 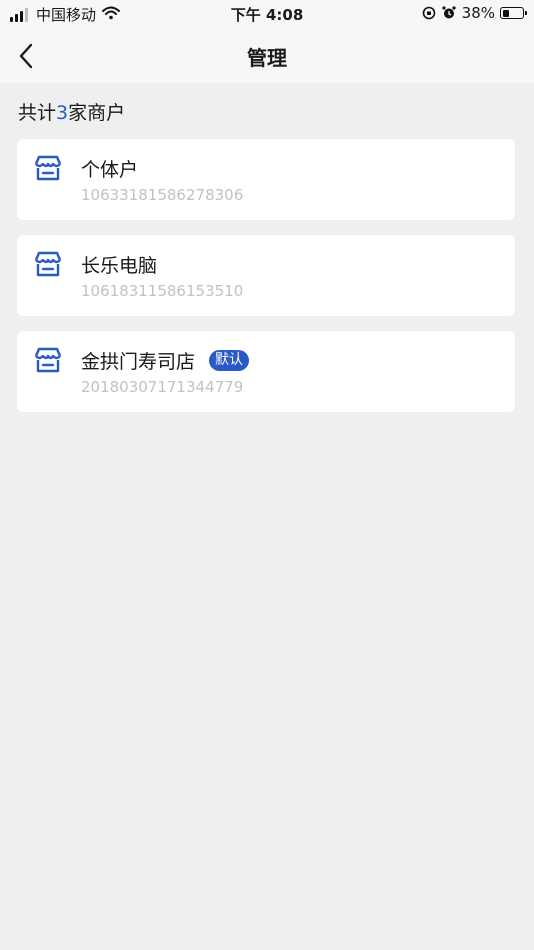 I want to click on merchant-card: 个体户 10633181586278306, so click(x=266, y=179).